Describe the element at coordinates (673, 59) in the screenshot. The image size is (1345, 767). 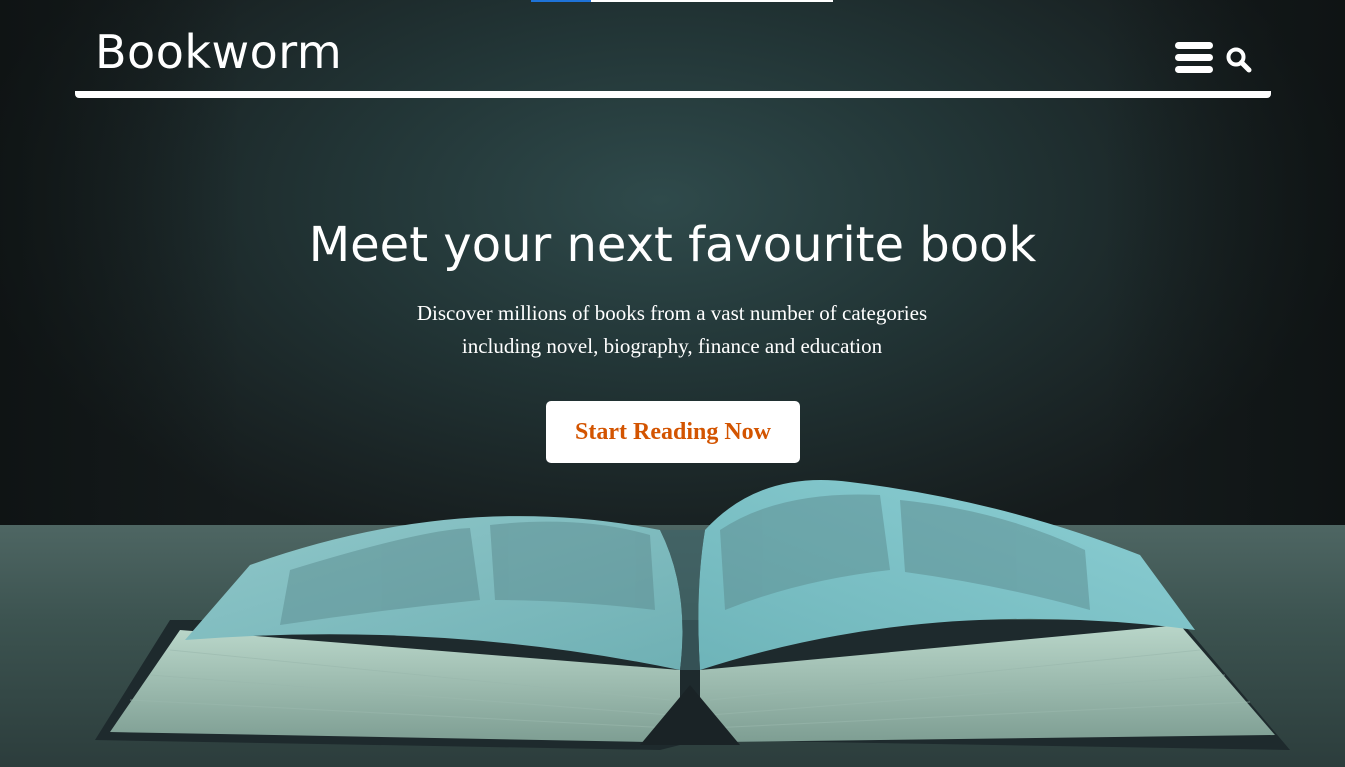
I see `navbar: Bookworm` at that location.